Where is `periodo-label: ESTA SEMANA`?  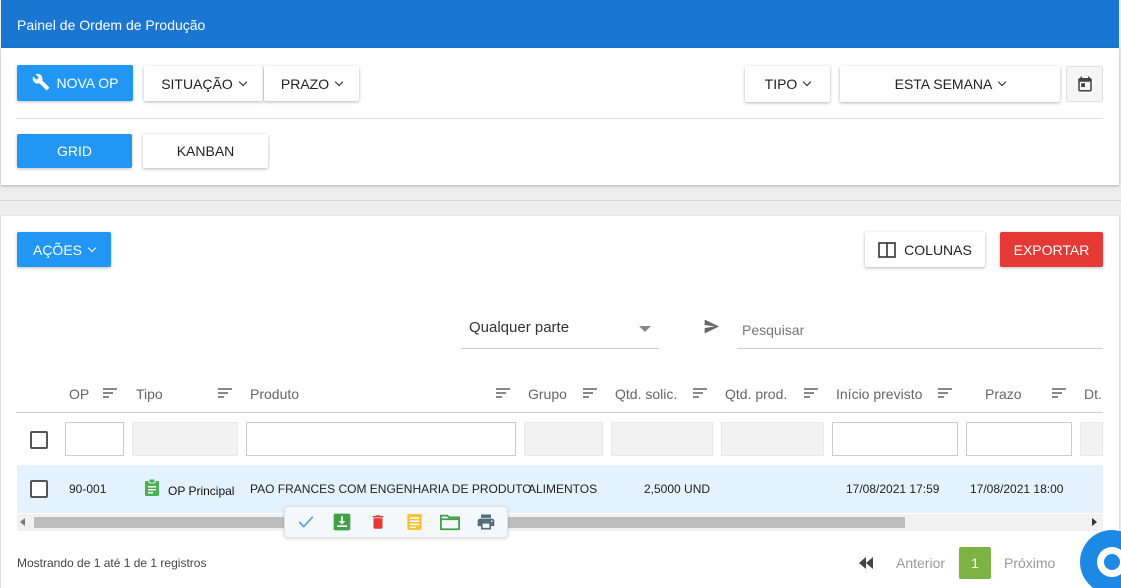
periodo-label: ESTA SEMANA is located at coordinates (943, 84).